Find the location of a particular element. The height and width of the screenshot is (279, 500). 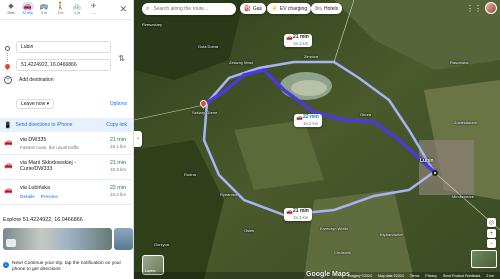

imagery-credit: Imagery ©2024 is located at coordinates (359, 275).